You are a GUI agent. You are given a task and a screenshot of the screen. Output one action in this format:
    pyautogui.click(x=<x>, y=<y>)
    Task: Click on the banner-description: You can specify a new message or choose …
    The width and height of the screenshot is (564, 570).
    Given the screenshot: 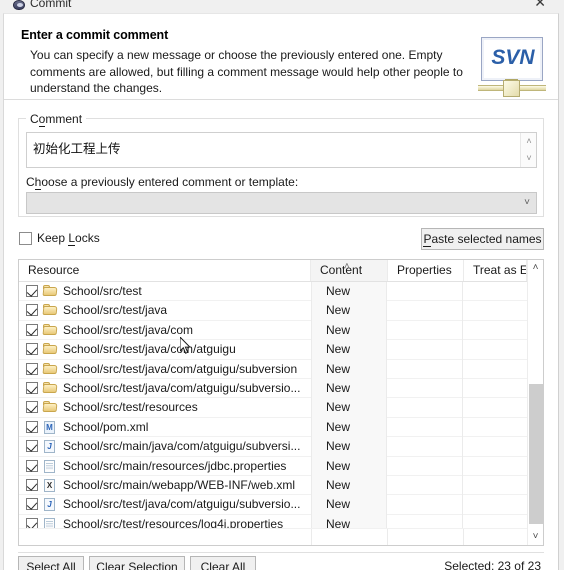 What is the action you would take?
    pyautogui.click(x=246, y=71)
    